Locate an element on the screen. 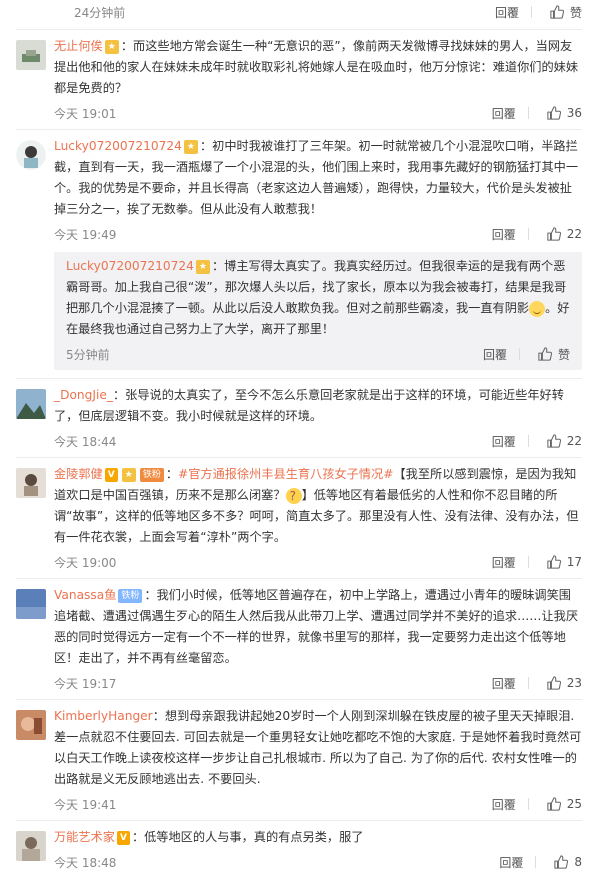 The image size is (598, 879). like-button: 17 is located at coordinates (564, 562).